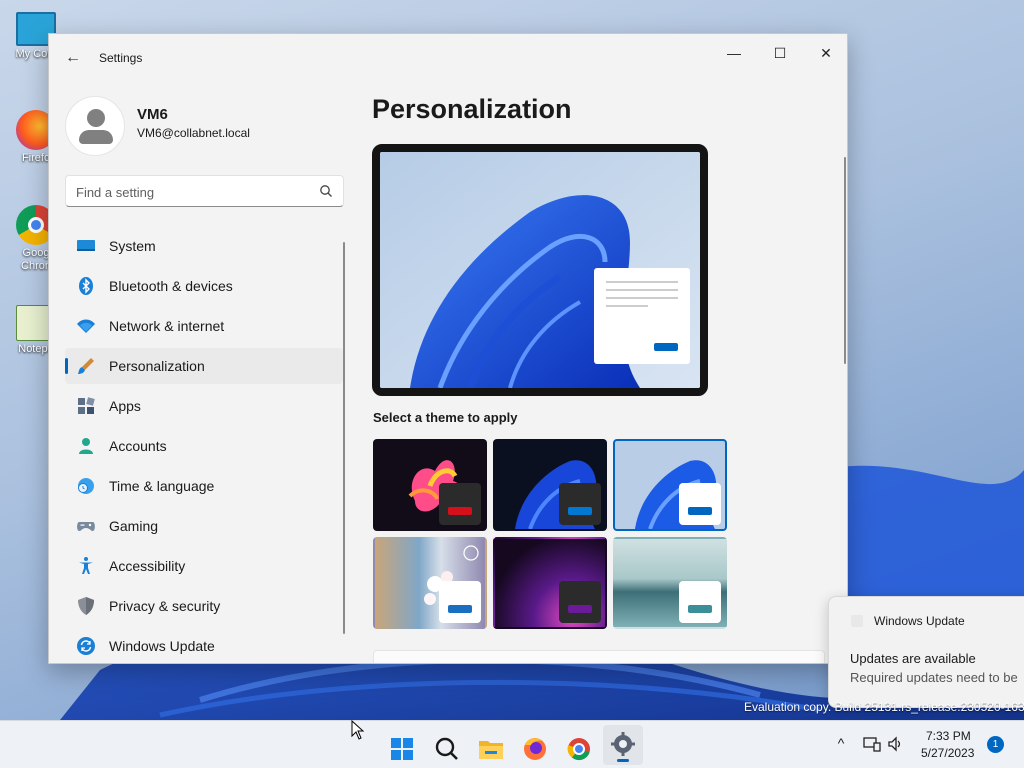 The width and height of the screenshot is (1024, 768). What do you see at coordinates (193, 133) in the screenshot?
I see `user-email: VM6@collabnet.local` at bounding box center [193, 133].